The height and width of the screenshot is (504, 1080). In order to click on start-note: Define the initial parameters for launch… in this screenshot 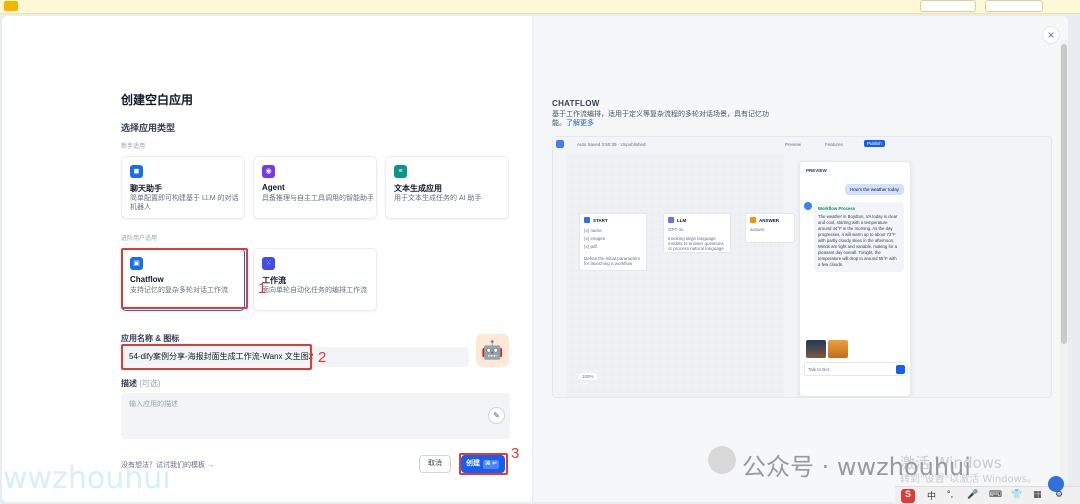, I will do `click(612, 261)`.